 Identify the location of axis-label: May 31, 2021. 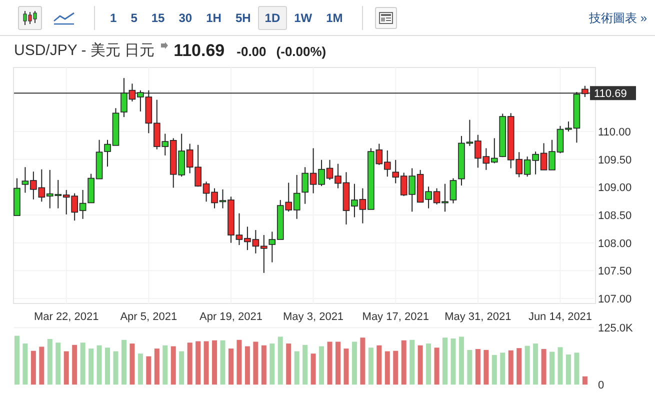
(478, 317).